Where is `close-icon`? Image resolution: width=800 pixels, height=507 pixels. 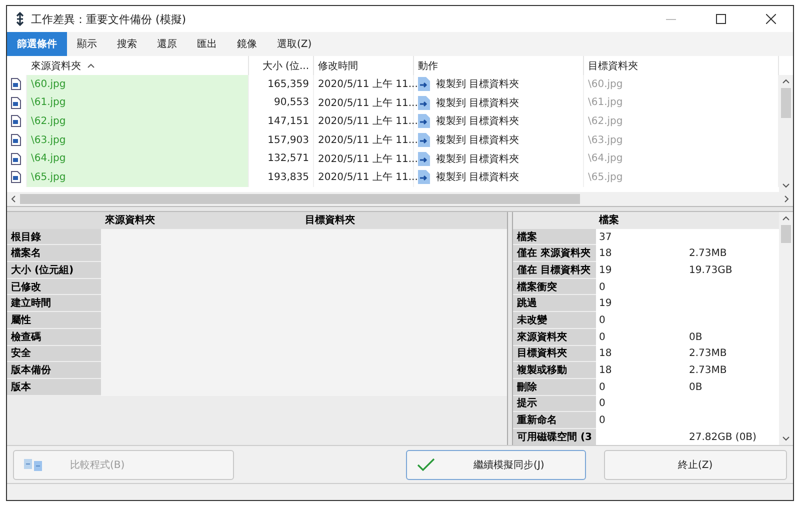
close-icon is located at coordinates (771, 19).